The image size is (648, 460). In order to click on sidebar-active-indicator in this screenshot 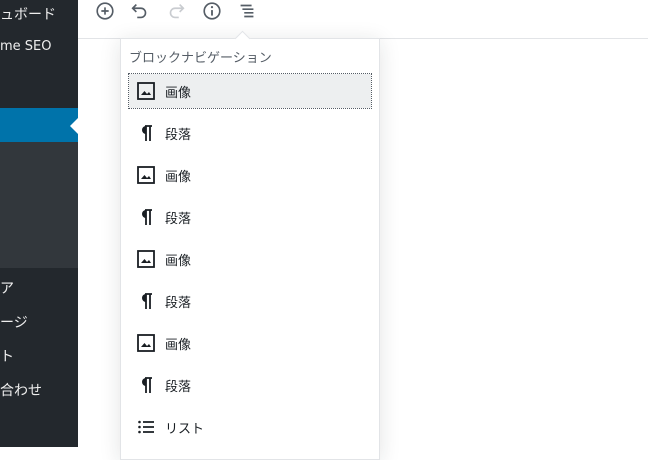, I will do `click(74, 126)`.